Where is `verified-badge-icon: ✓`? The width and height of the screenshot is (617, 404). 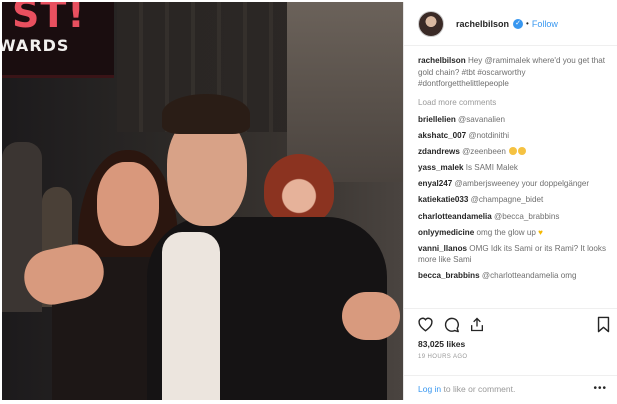
verified-badge-icon: ✓ is located at coordinates (518, 23).